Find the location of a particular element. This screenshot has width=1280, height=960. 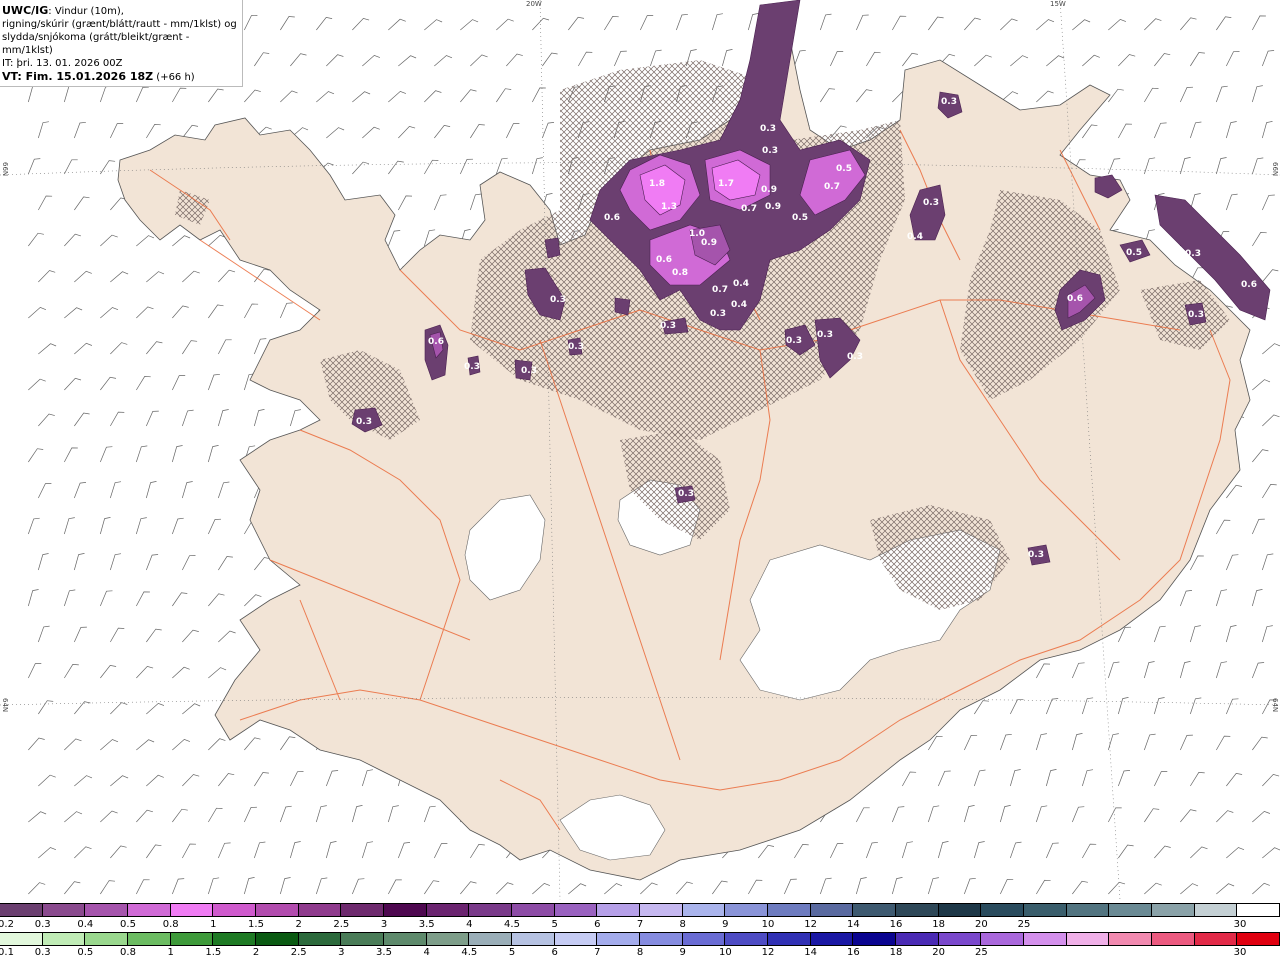

snow_scale-tick-label: 5 is located at coordinates (554, 924).